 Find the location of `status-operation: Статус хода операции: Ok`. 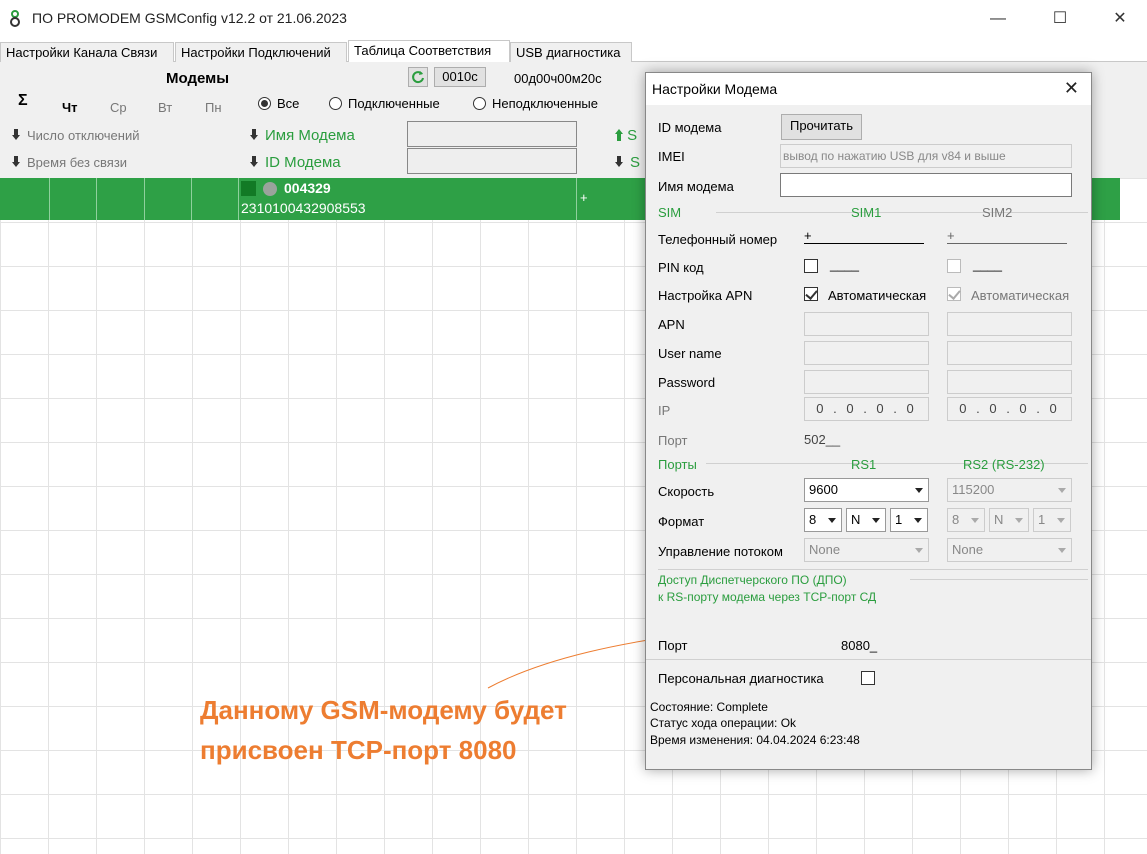

status-operation: Статус хода операции: Ok is located at coordinates (723, 723).